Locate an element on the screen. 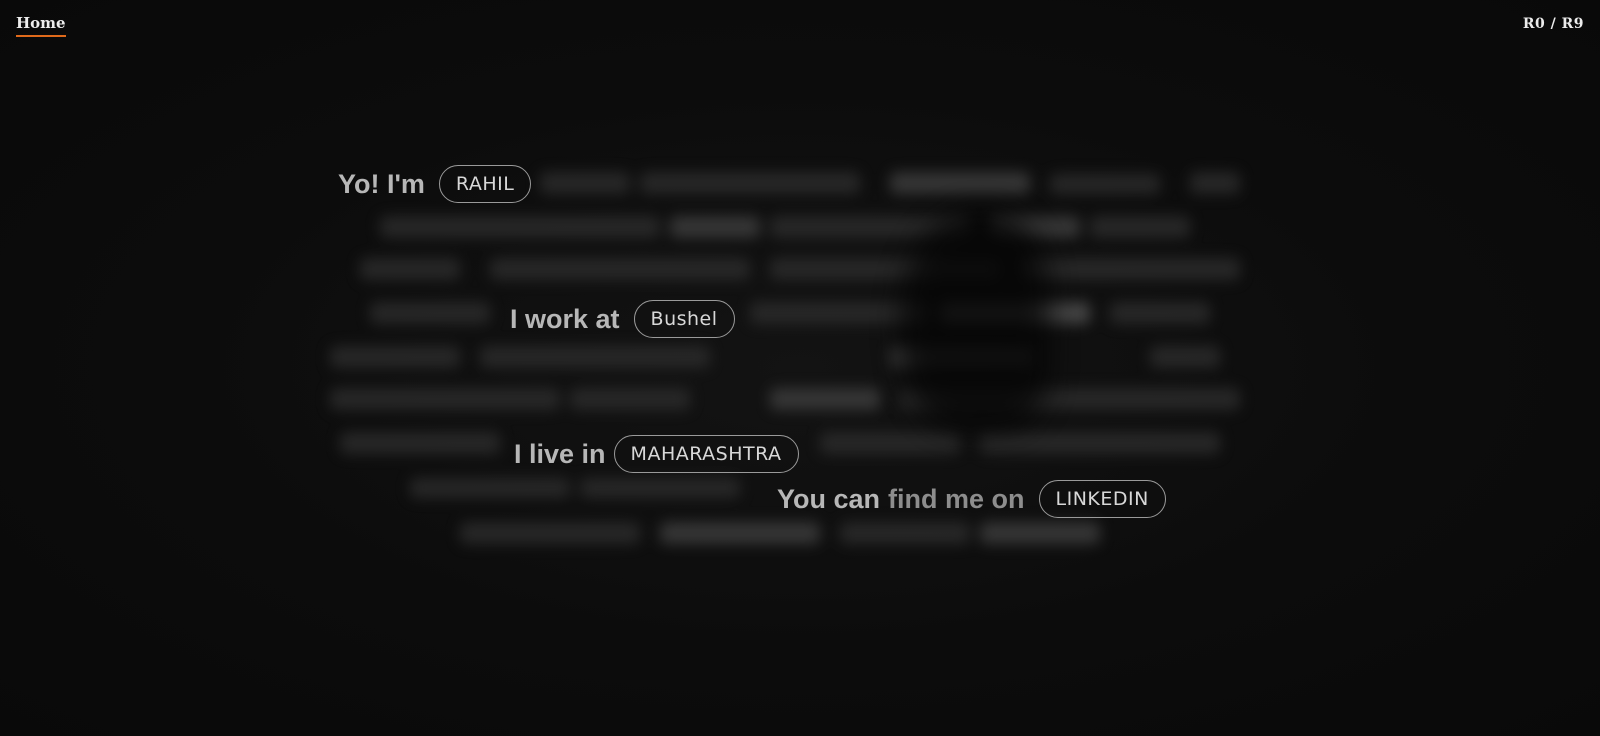  top-nav: Home R0 / R9 is located at coordinates (800, 25).